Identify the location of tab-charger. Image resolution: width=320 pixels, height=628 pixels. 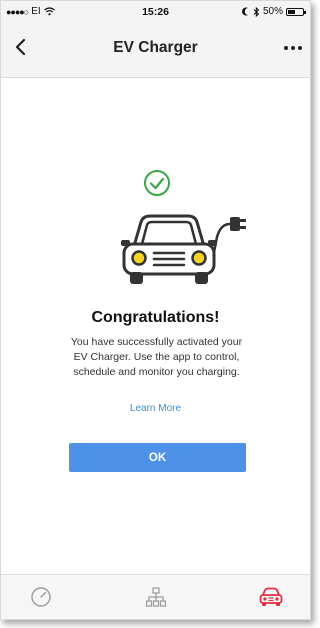
(271, 597).